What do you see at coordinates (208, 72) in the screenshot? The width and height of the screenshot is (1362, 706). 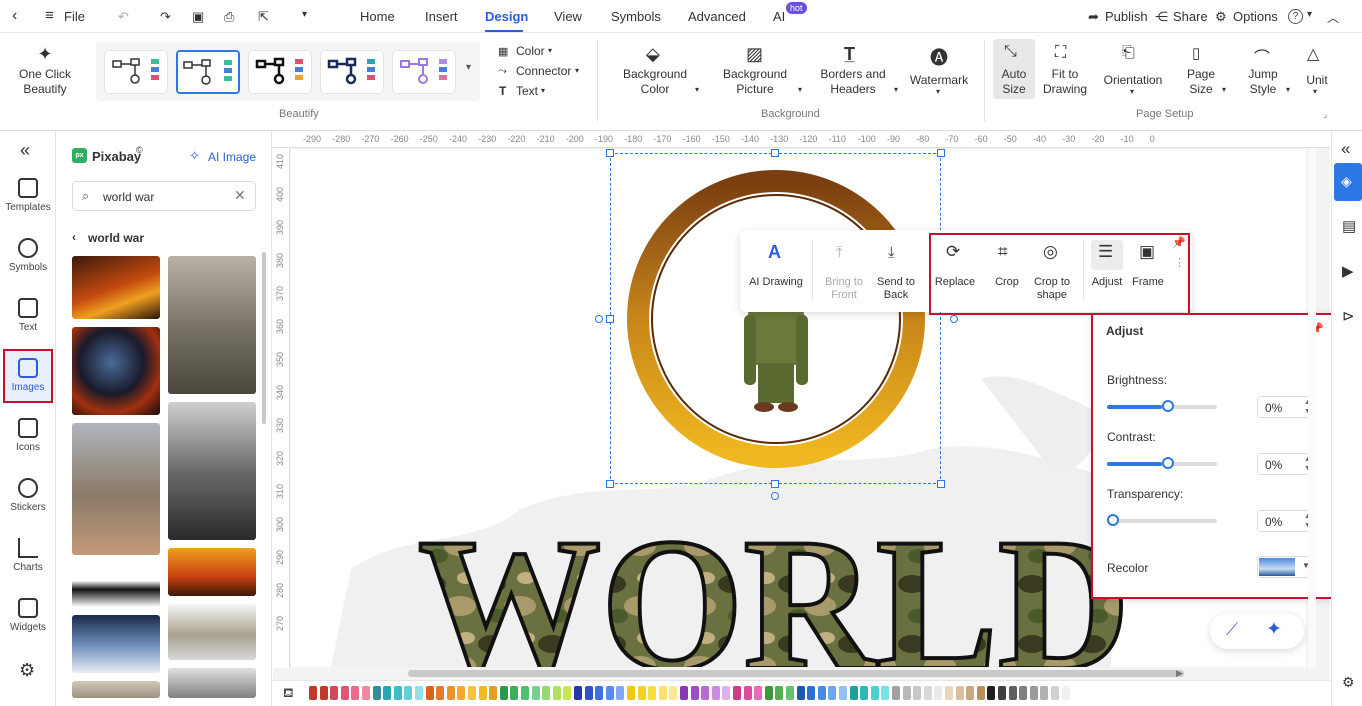 I see `theme-option-2-selected` at bounding box center [208, 72].